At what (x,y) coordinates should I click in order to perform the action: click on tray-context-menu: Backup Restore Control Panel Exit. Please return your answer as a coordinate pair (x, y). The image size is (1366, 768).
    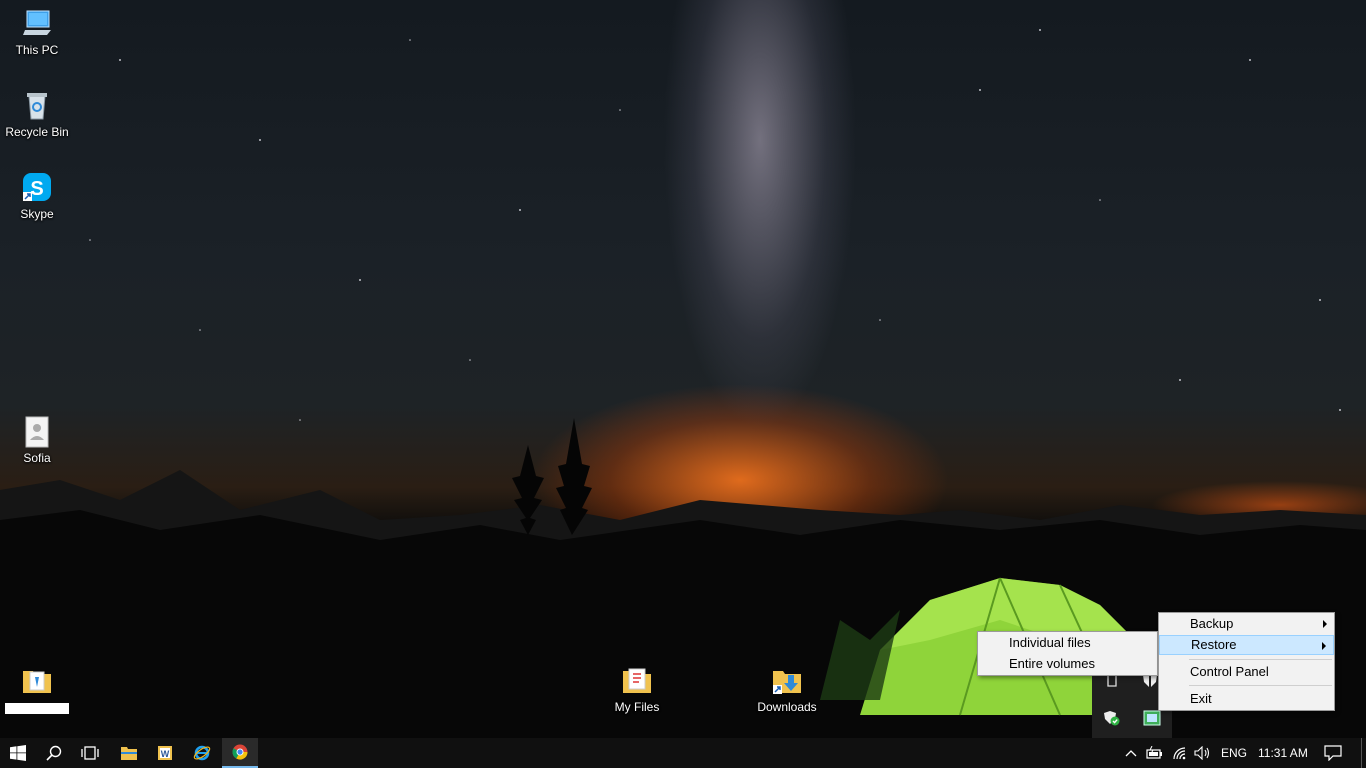
    Looking at the image, I should click on (1246, 661).